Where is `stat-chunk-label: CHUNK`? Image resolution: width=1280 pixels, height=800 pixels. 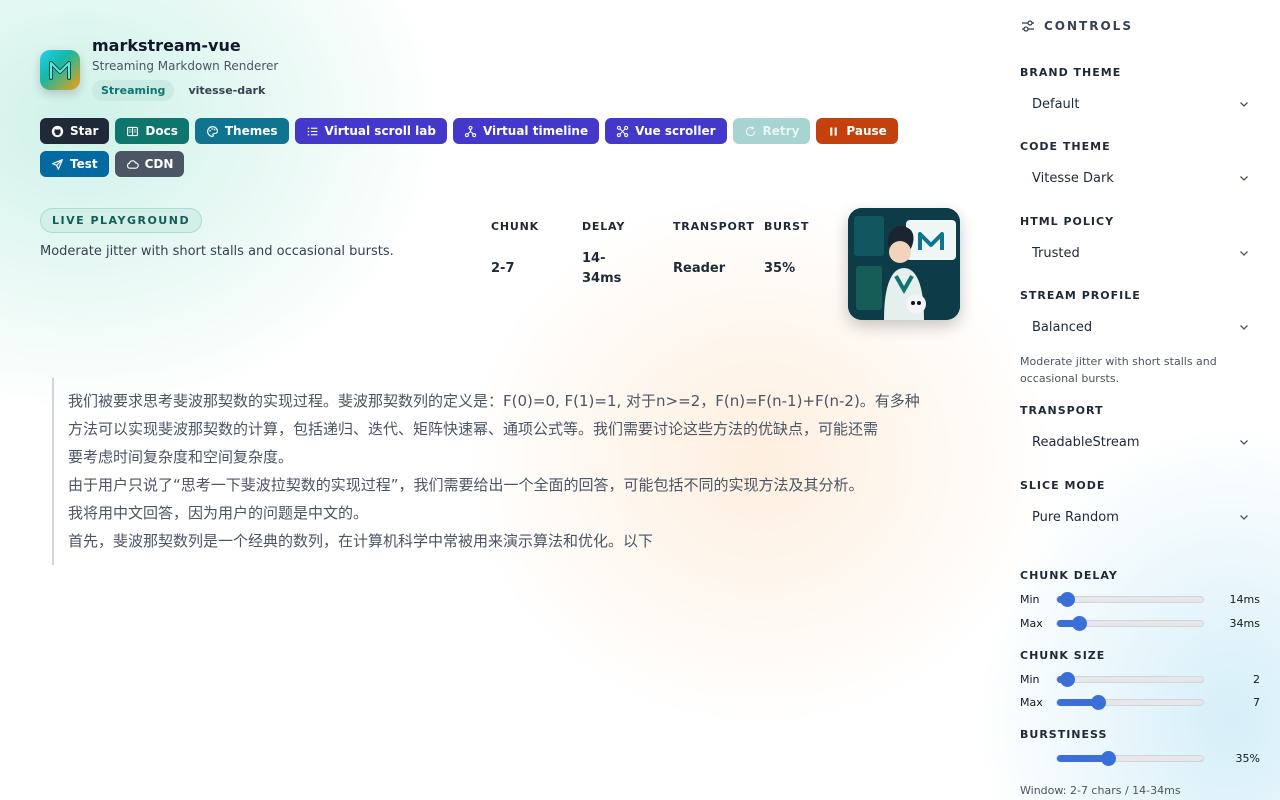 stat-chunk-label: CHUNK is located at coordinates (515, 226).